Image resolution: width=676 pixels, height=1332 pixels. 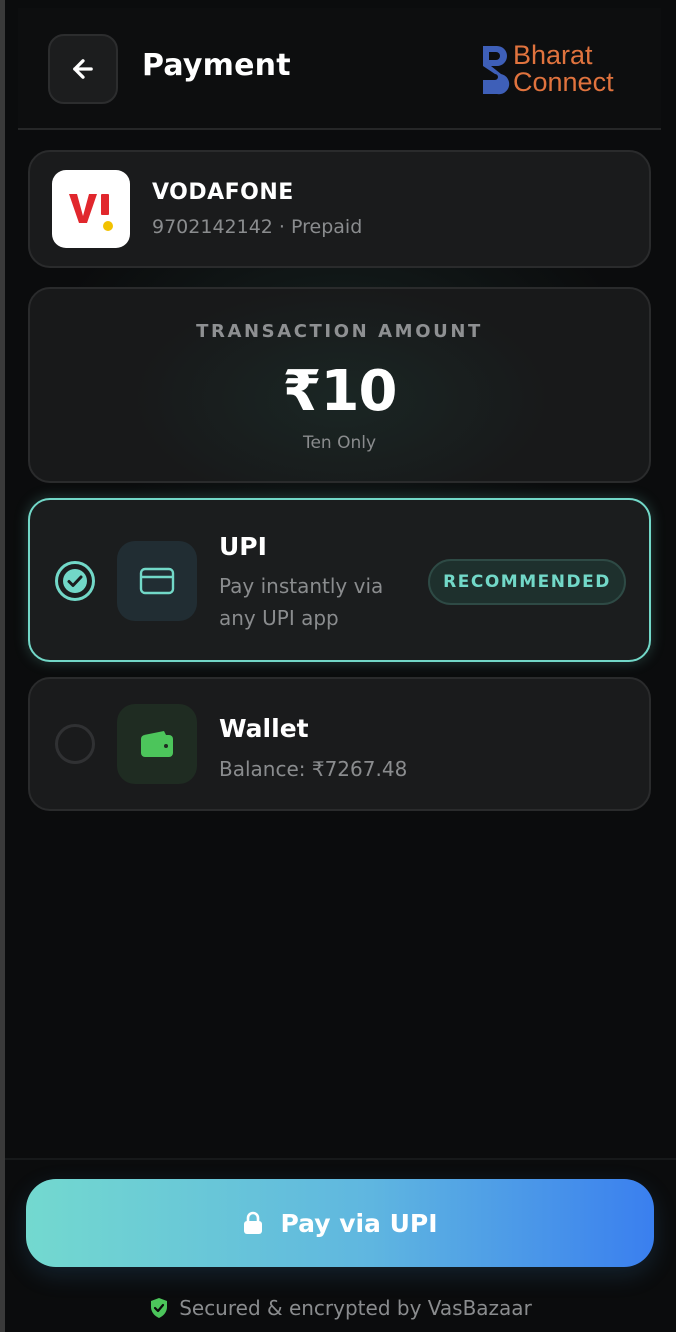 I want to click on lock-icon, so click(x=253, y=1222).